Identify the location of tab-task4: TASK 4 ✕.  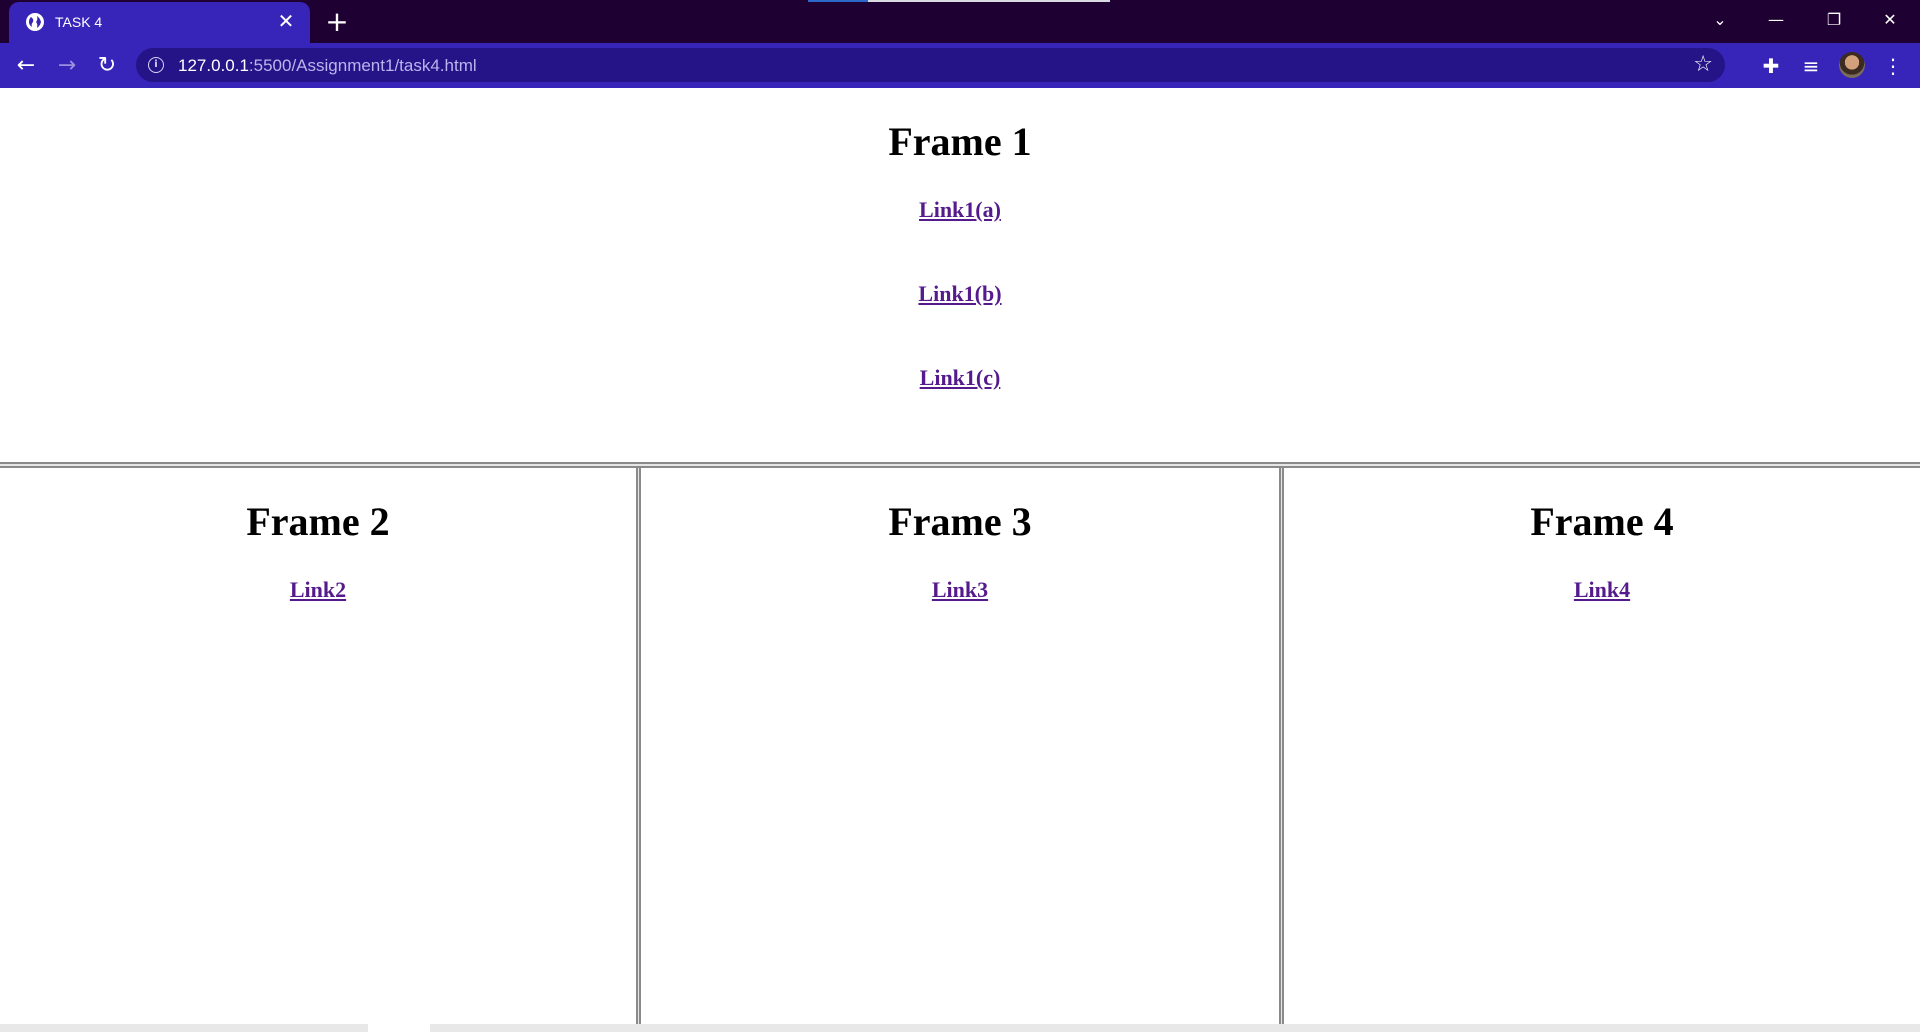
(159, 22).